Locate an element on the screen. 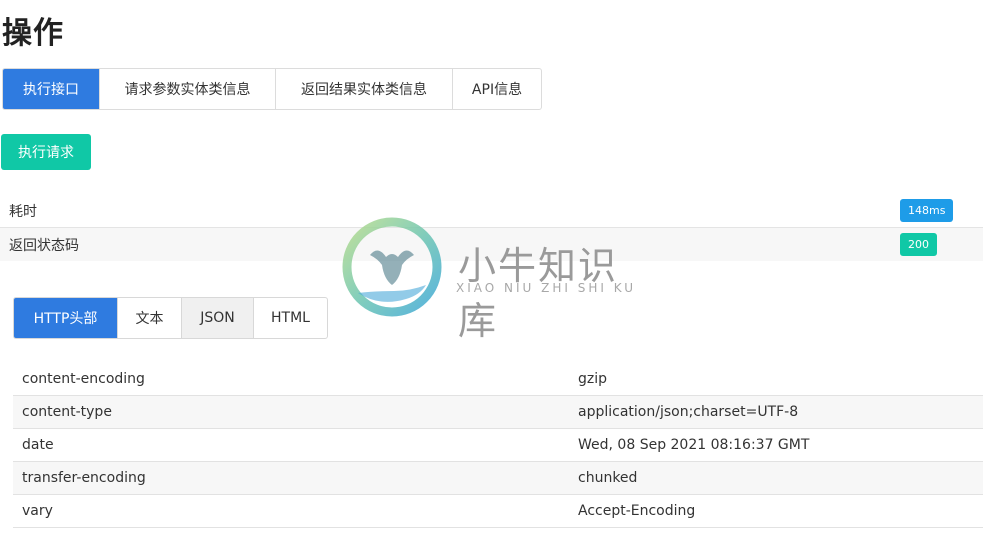 The width and height of the screenshot is (983, 533). elapsed-time-row: 耗时 148ms is located at coordinates (491, 211).